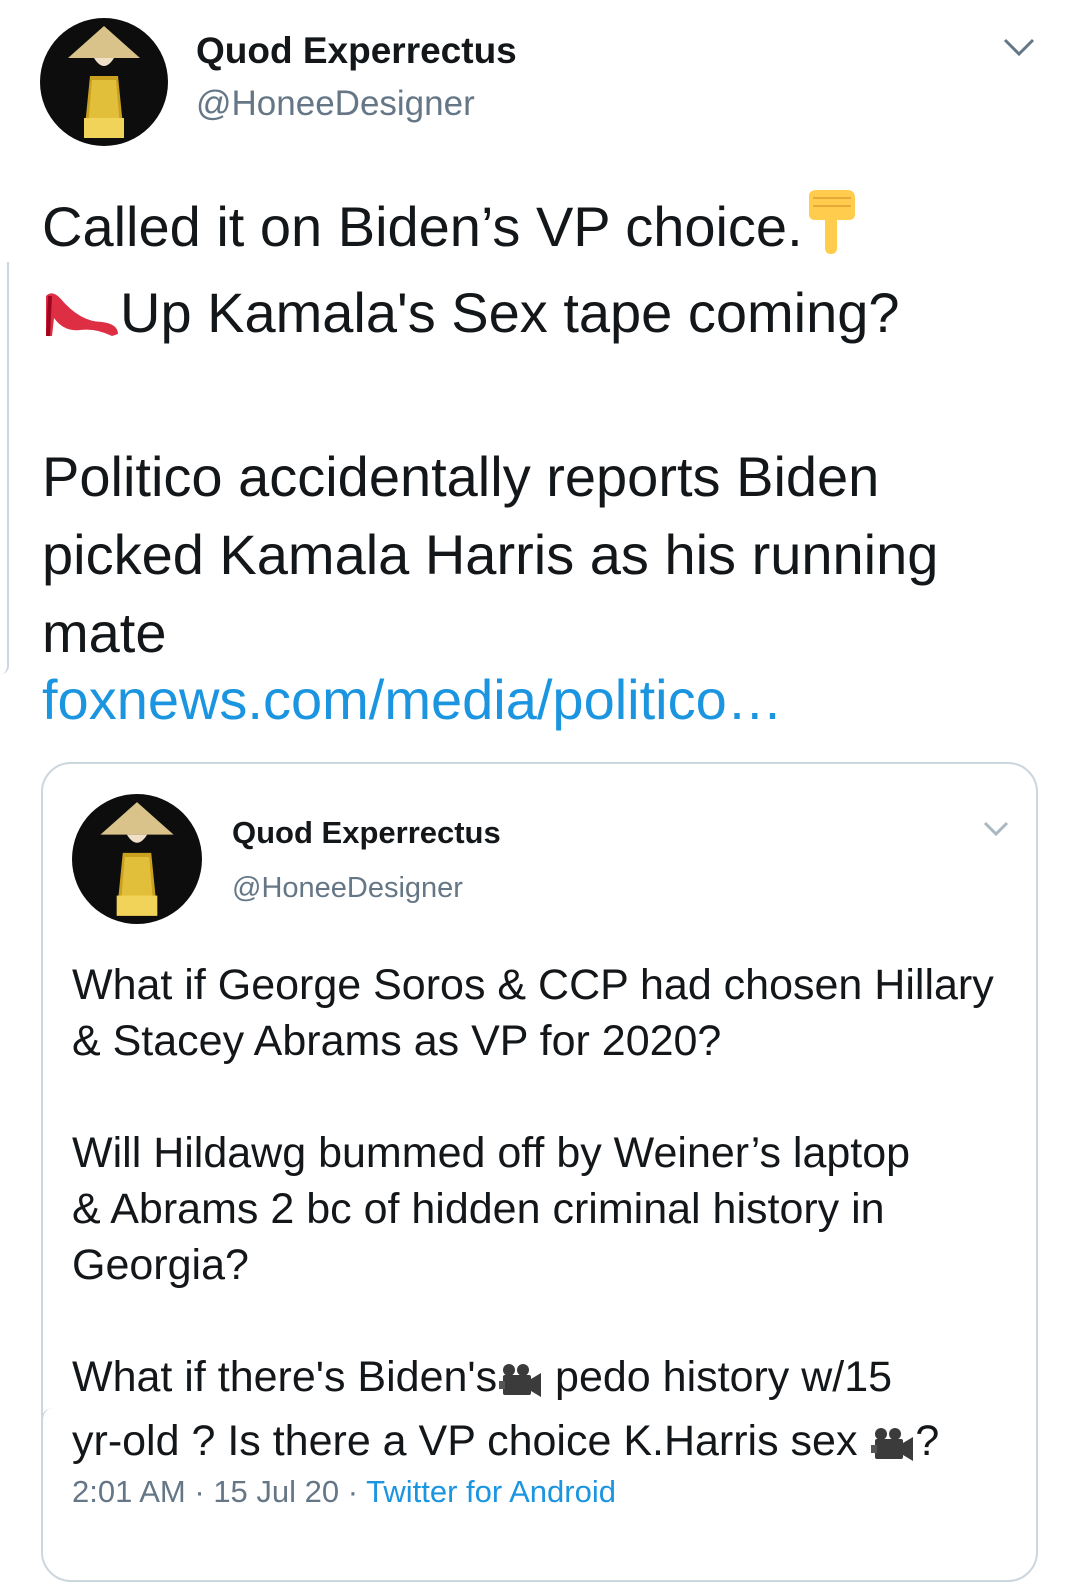  Describe the element at coordinates (491, 1491) in the screenshot. I see `tweet-source: Twitter for Android` at that location.